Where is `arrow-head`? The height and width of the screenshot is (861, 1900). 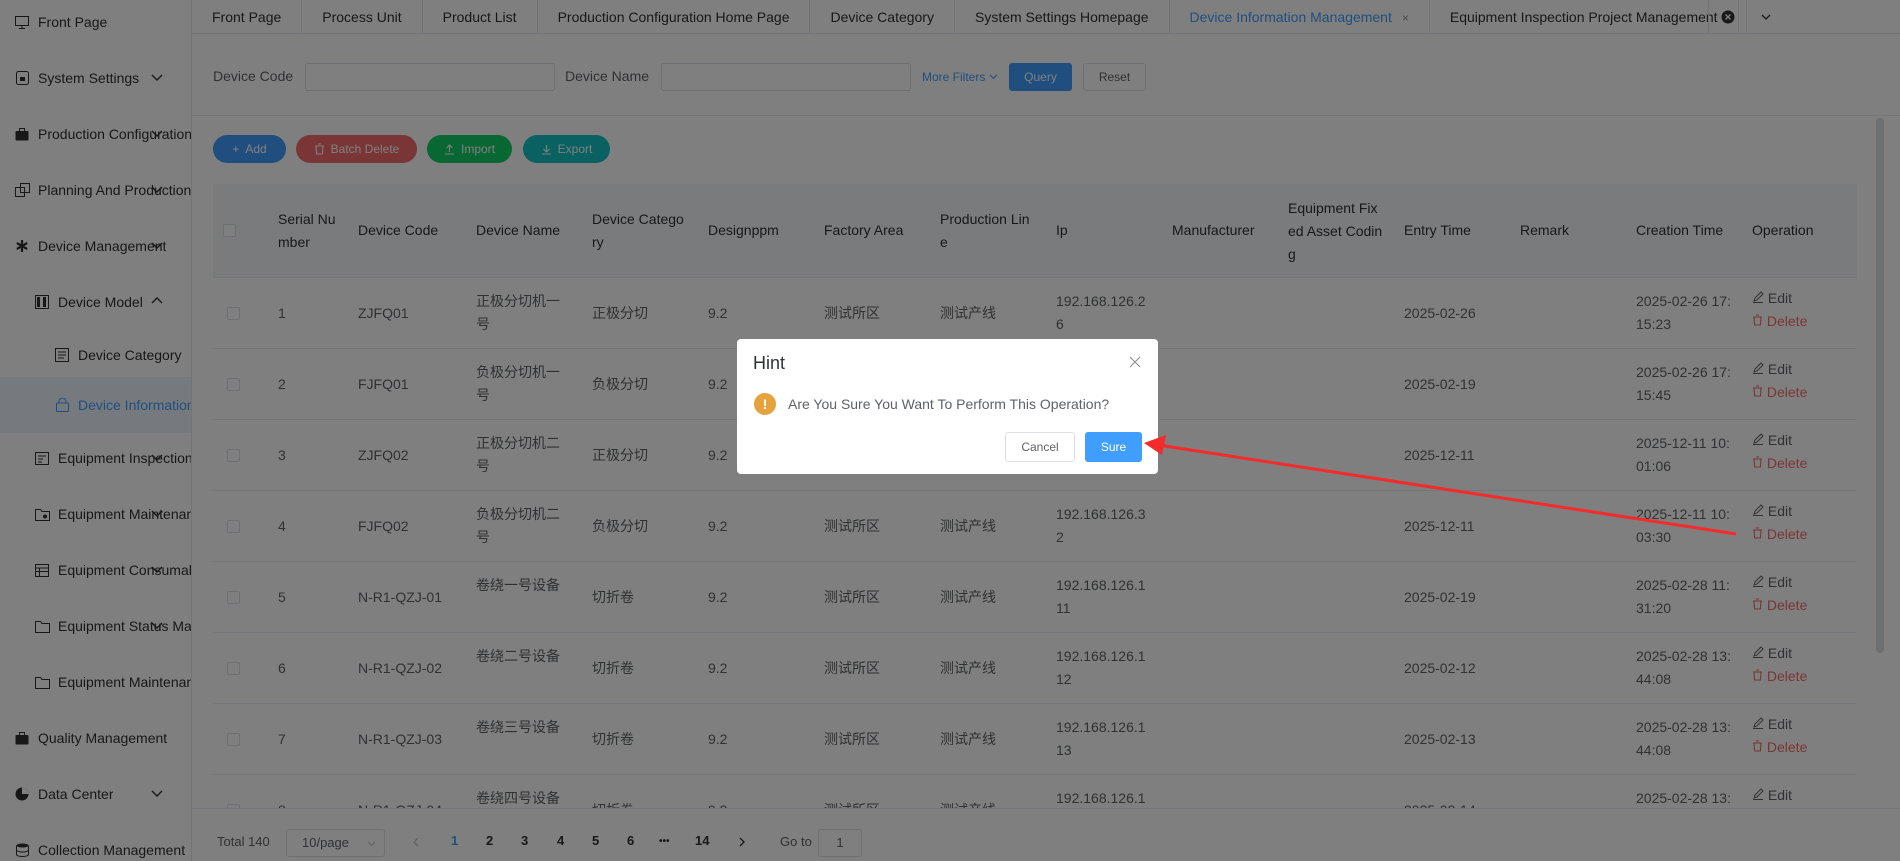 arrow-head is located at coordinates (1155, 445).